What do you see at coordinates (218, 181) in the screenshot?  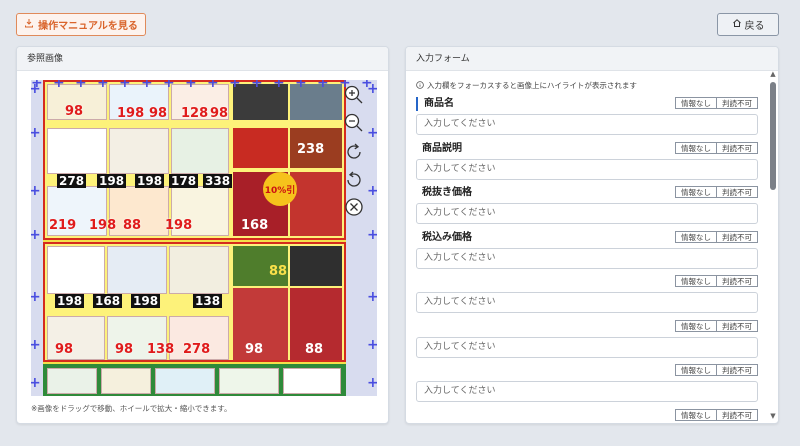 I see `flyer-price: 338` at bounding box center [218, 181].